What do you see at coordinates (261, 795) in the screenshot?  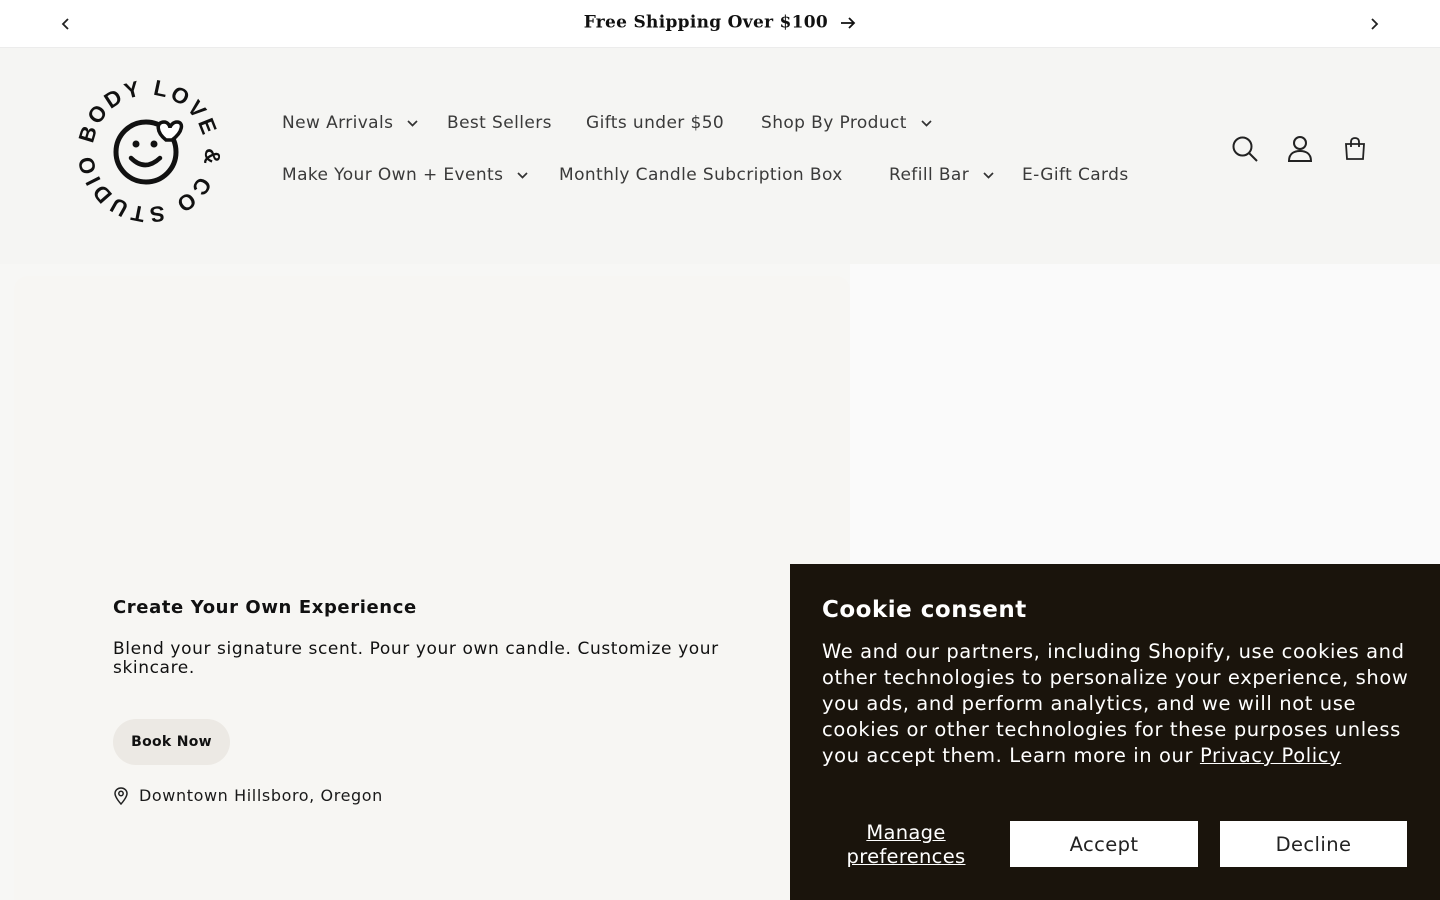 I see `location-text: Downtown Hillsboro, Oregon` at bounding box center [261, 795].